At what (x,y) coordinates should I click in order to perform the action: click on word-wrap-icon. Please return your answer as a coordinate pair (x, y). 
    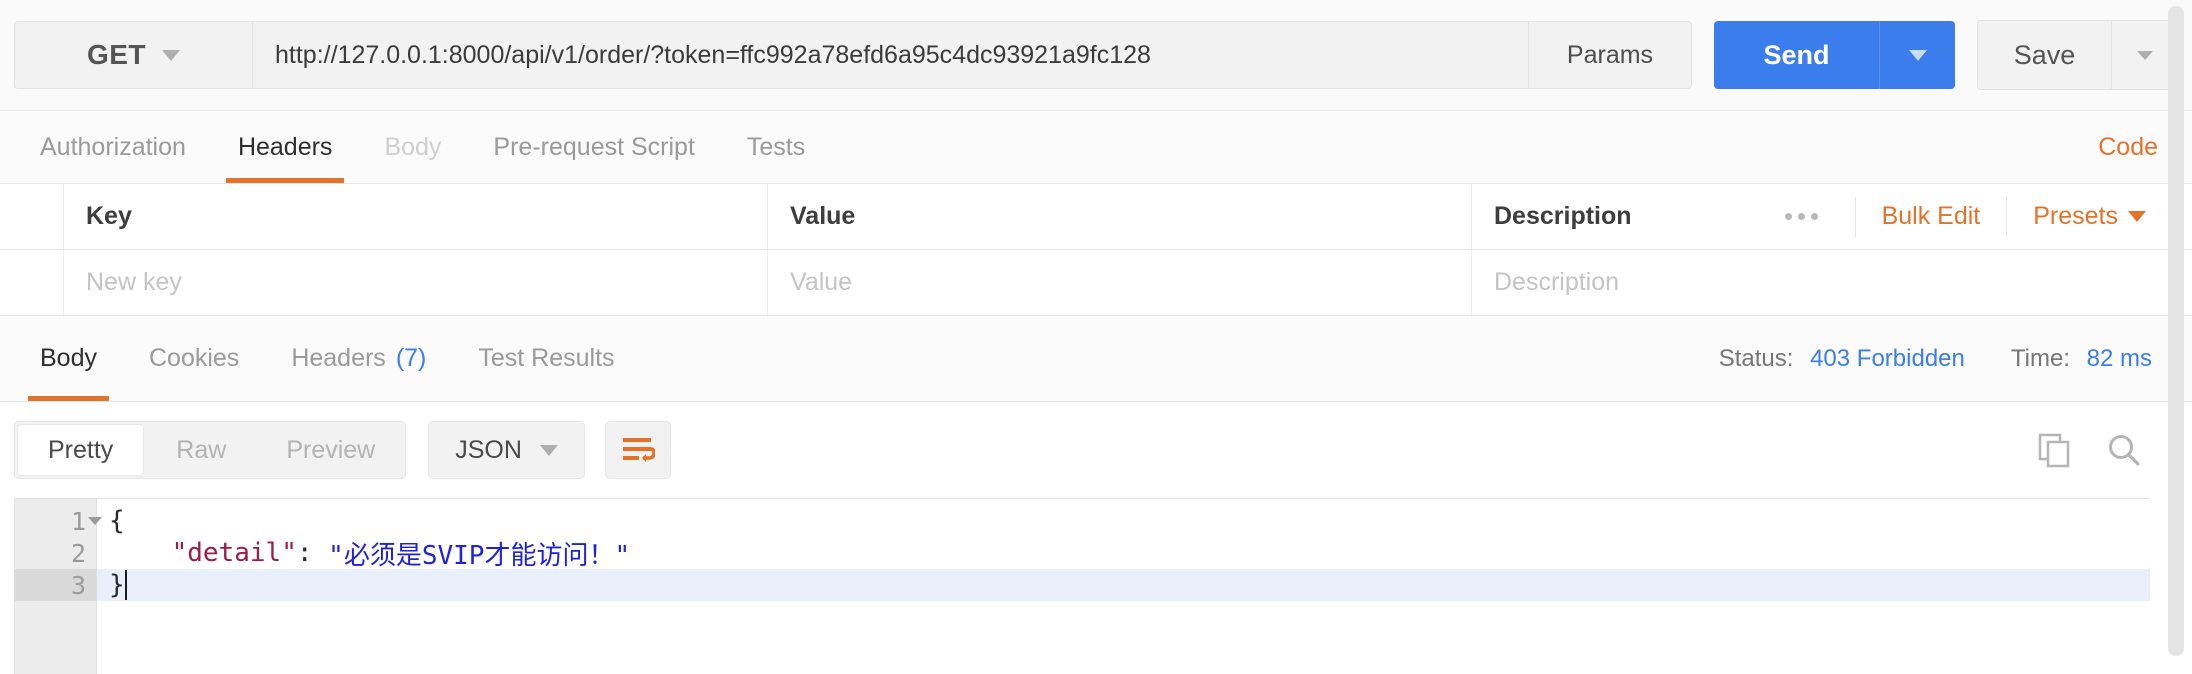
    Looking at the image, I should click on (638, 450).